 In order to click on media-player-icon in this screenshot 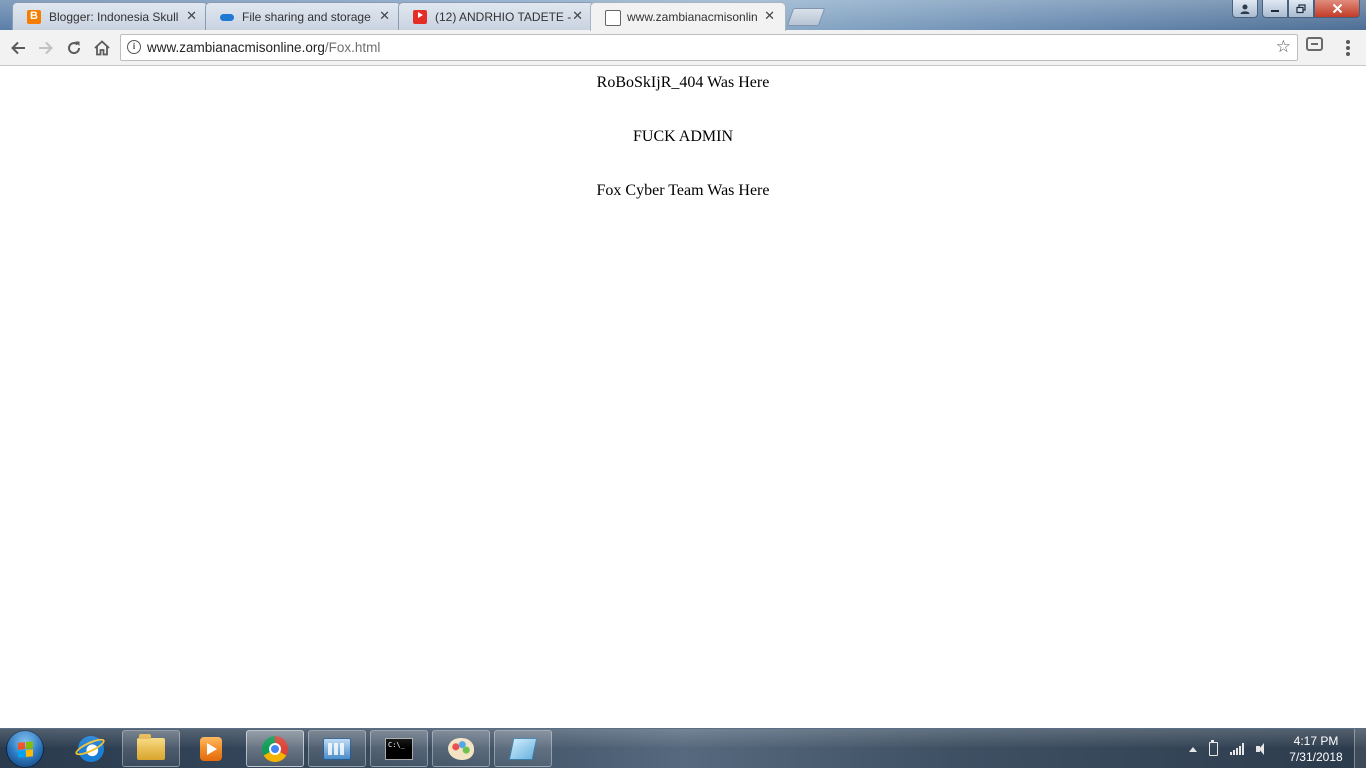, I will do `click(211, 748)`.